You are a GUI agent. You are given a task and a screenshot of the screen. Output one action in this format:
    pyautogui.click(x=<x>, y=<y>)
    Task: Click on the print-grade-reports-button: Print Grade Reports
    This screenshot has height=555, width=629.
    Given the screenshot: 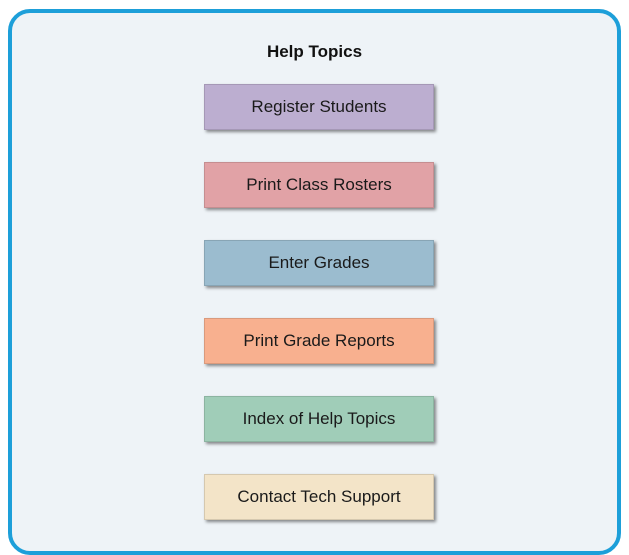 What is the action you would take?
    pyautogui.click(x=319, y=341)
    